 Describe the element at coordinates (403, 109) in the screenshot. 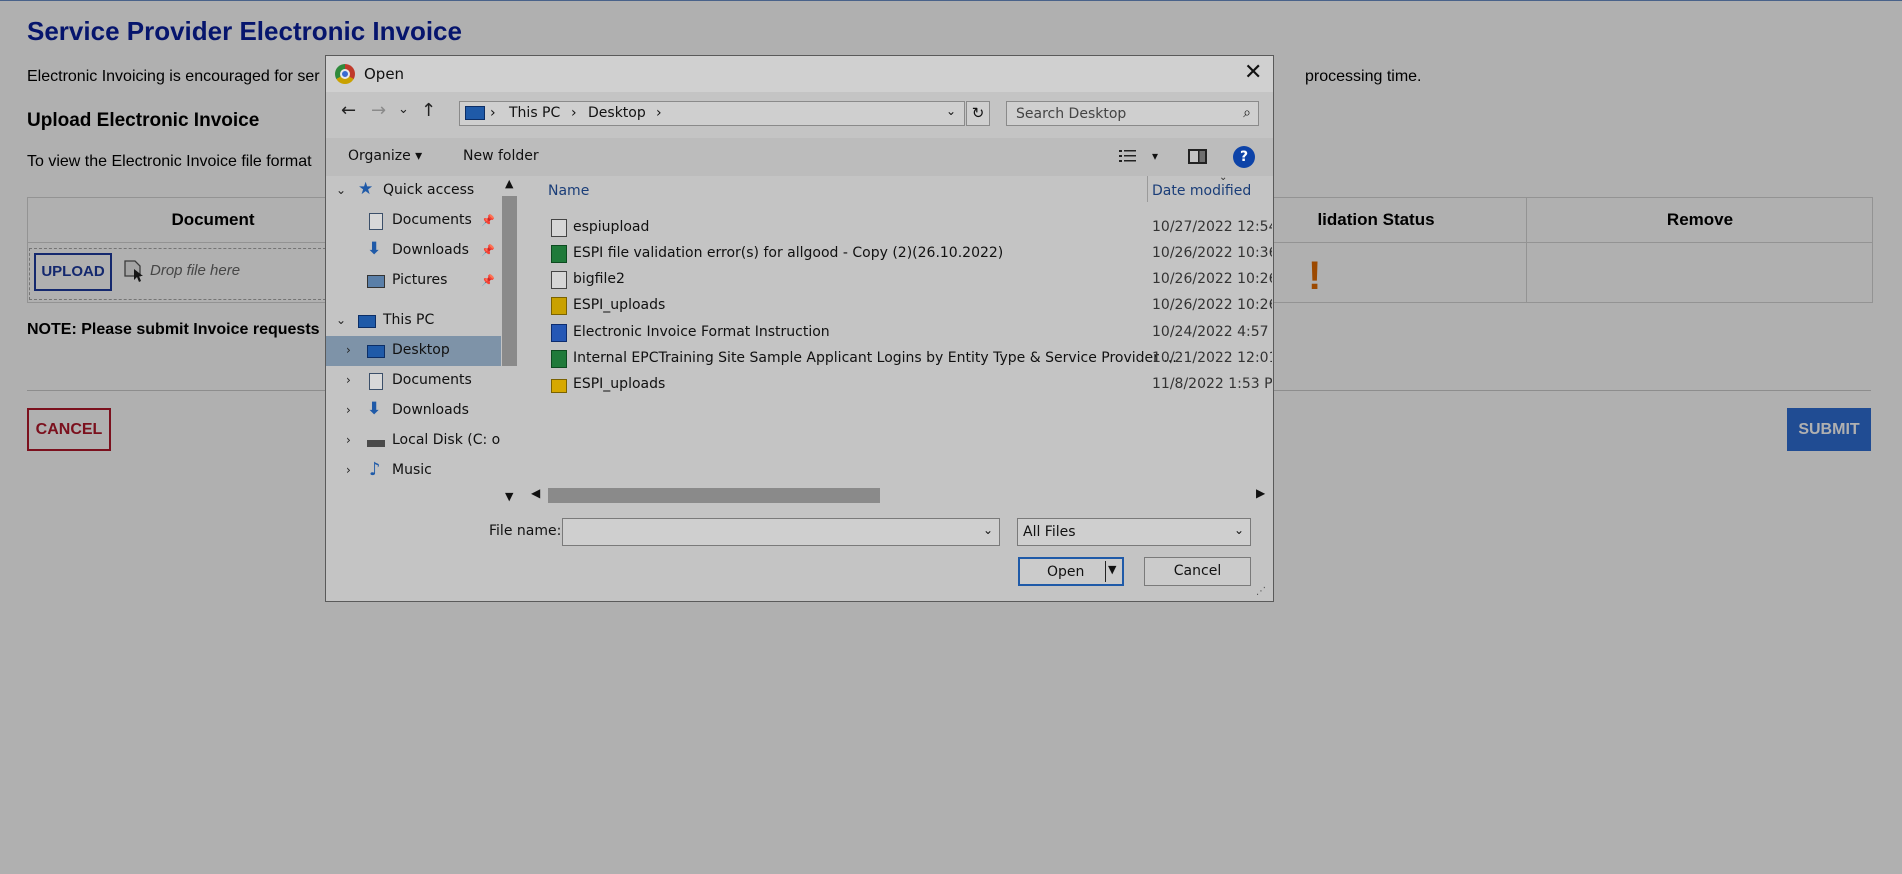

I see `recent-locations-icon: ⌄` at that location.